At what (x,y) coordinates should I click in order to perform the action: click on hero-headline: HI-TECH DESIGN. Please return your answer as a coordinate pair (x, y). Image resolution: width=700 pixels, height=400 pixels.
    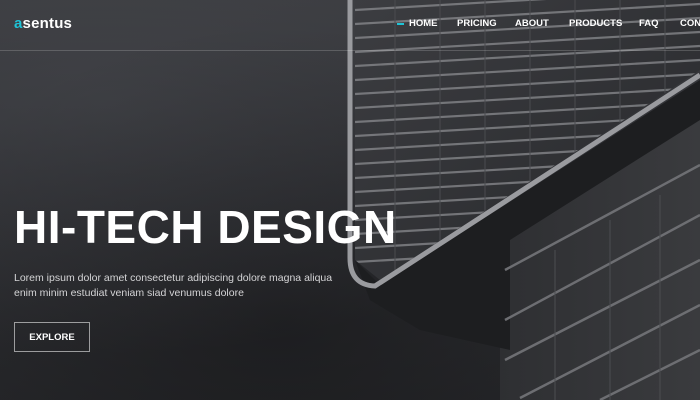
    Looking at the image, I should click on (205, 227).